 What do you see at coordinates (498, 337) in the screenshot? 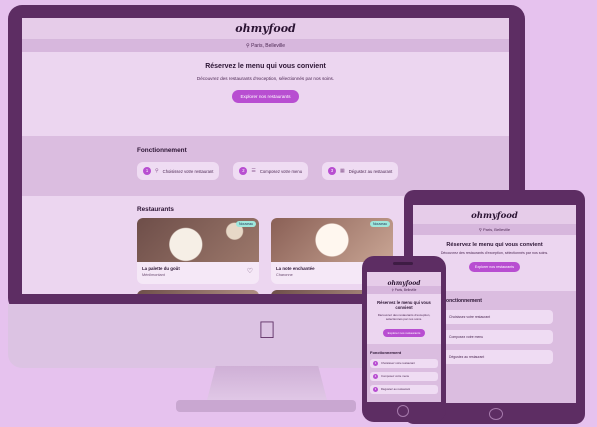
I see `step-card: Composez votre menu` at bounding box center [498, 337].